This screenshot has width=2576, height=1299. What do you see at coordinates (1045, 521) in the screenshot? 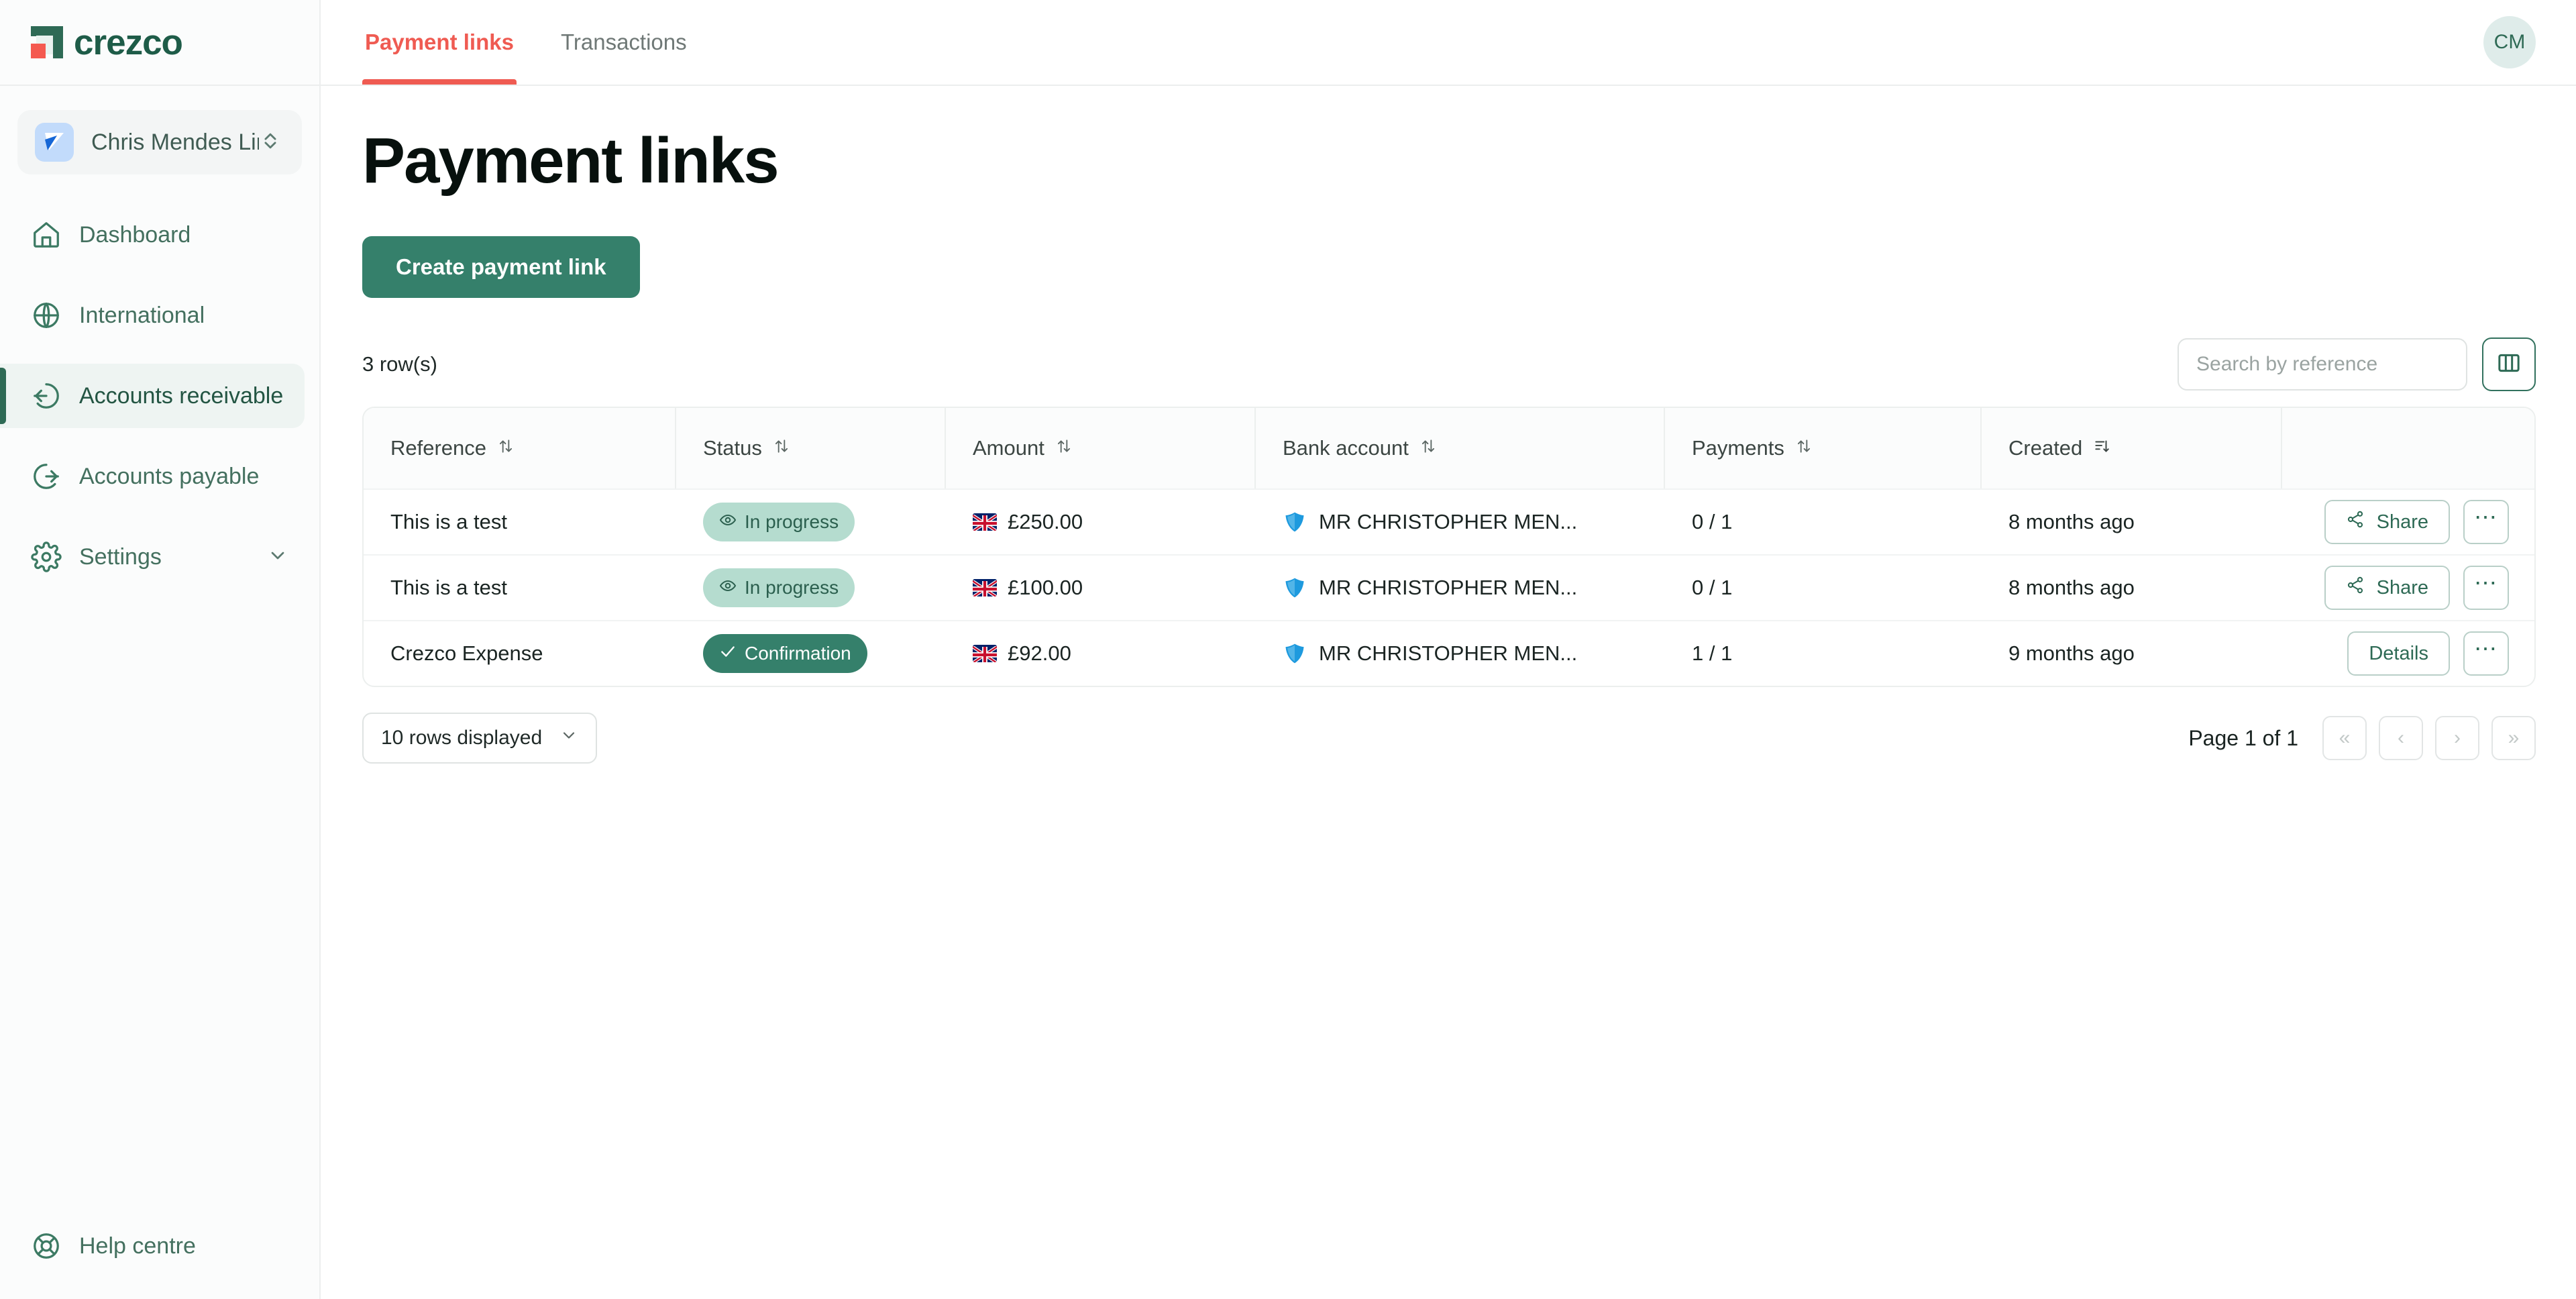
I see `amount-value: £250.00` at bounding box center [1045, 521].